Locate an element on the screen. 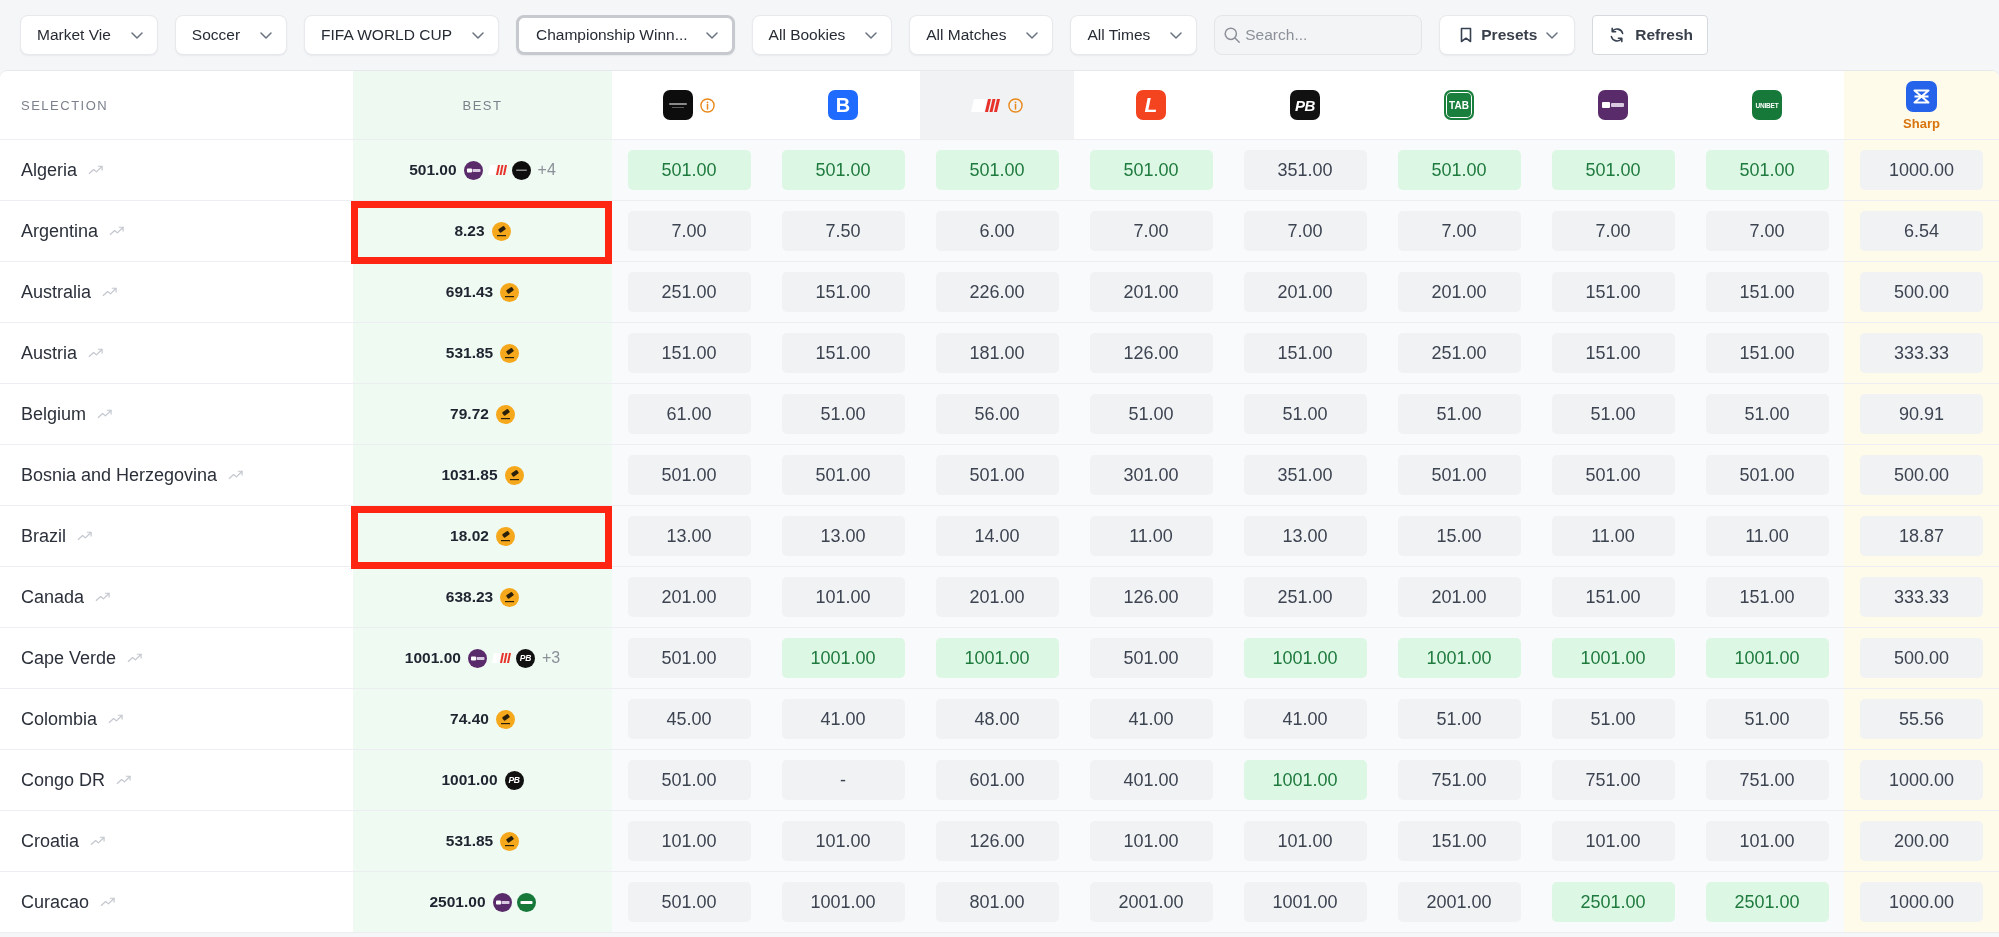 The height and width of the screenshot is (937, 1999). odds-button: 61.00 is located at coordinates (689, 414).